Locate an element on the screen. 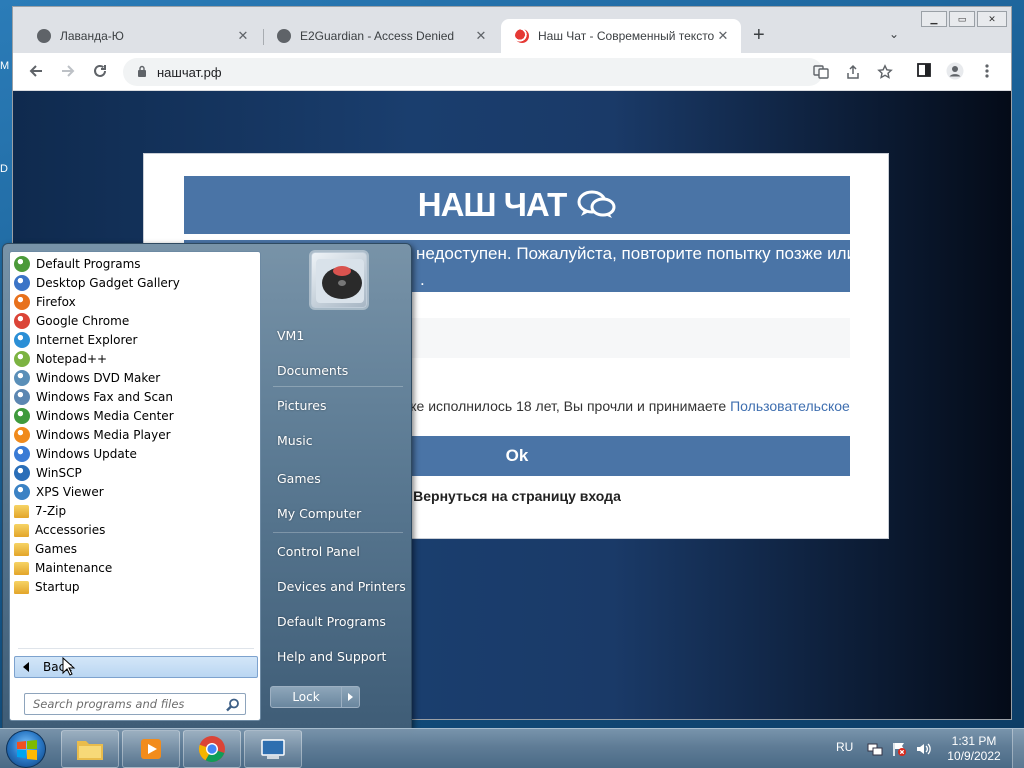 This screenshot has width=1024, height=768. translate-icon is located at coordinates (821, 72).